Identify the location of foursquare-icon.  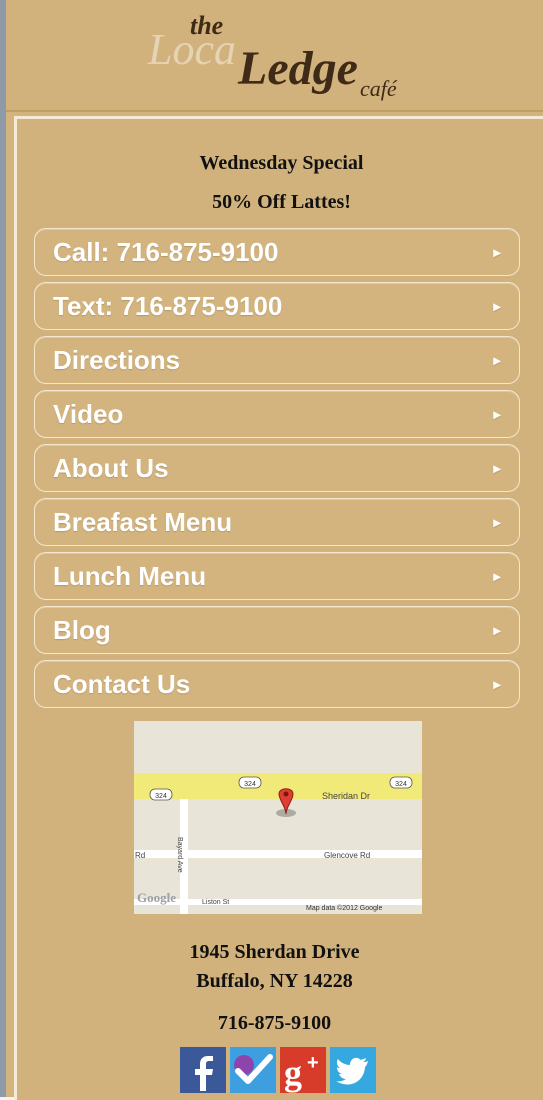
(253, 1070).